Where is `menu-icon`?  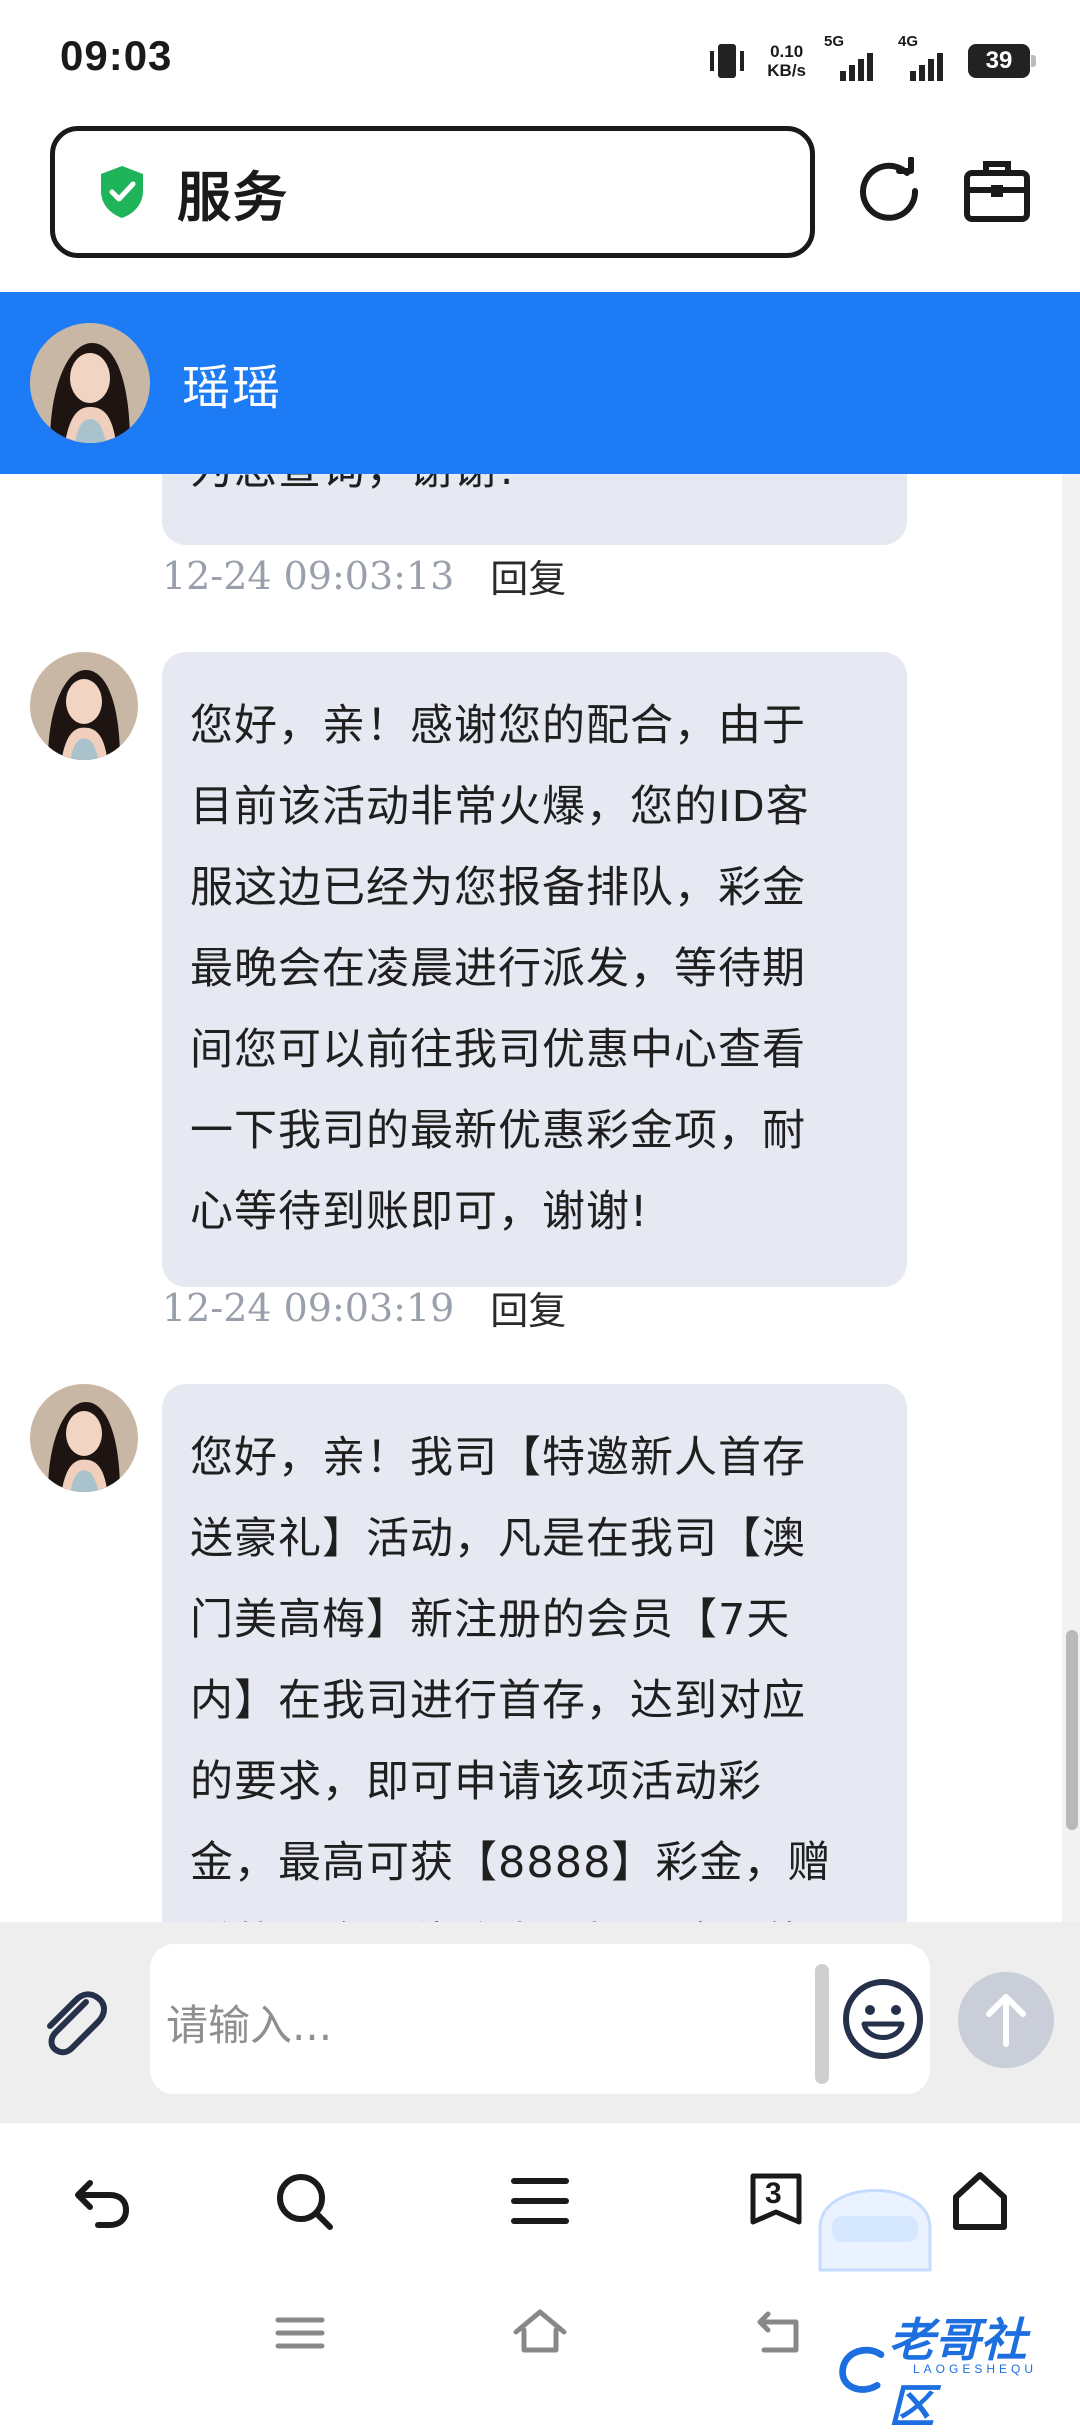
menu-icon is located at coordinates (540, 2201).